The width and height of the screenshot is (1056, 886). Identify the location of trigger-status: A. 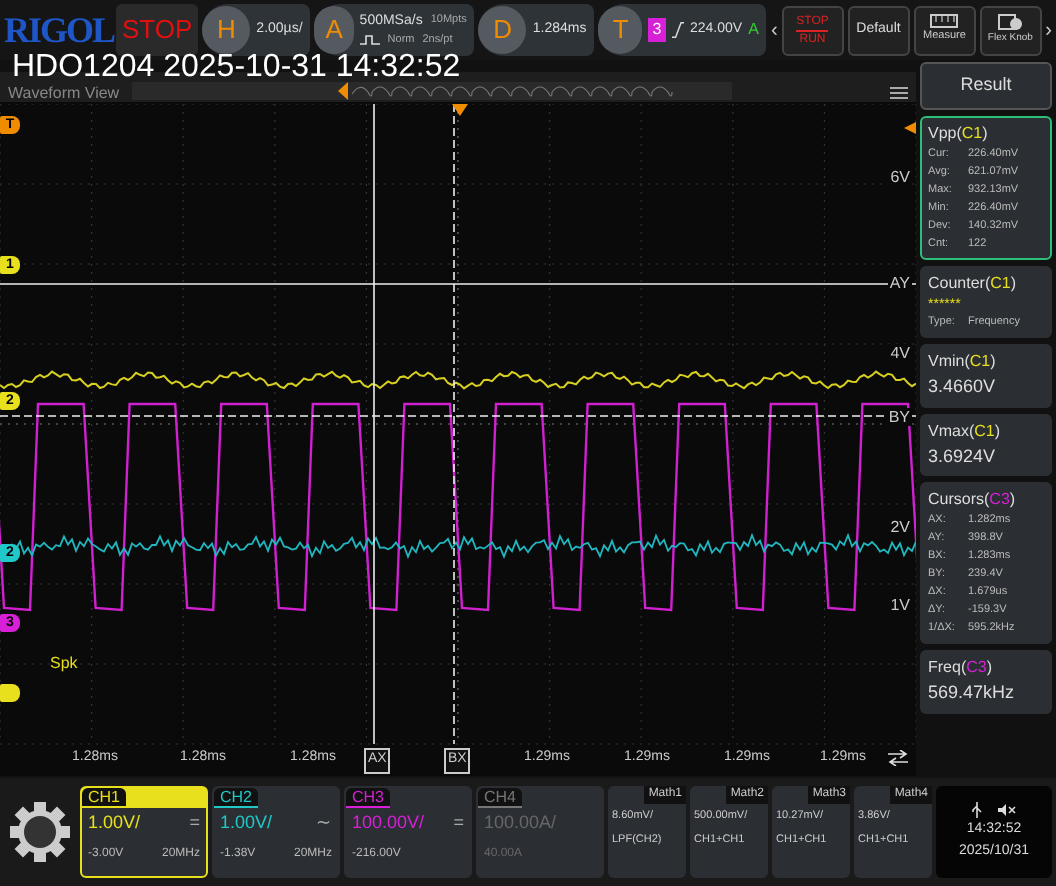
(753, 30).